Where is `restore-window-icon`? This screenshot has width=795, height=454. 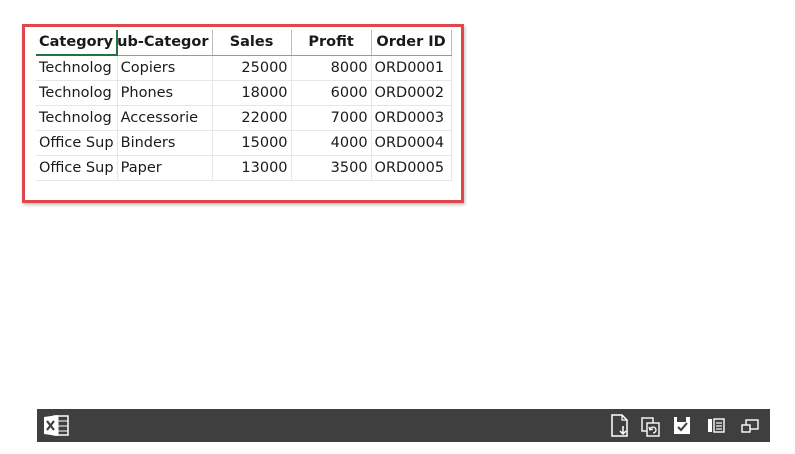
restore-window-icon is located at coordinates (750, 426).